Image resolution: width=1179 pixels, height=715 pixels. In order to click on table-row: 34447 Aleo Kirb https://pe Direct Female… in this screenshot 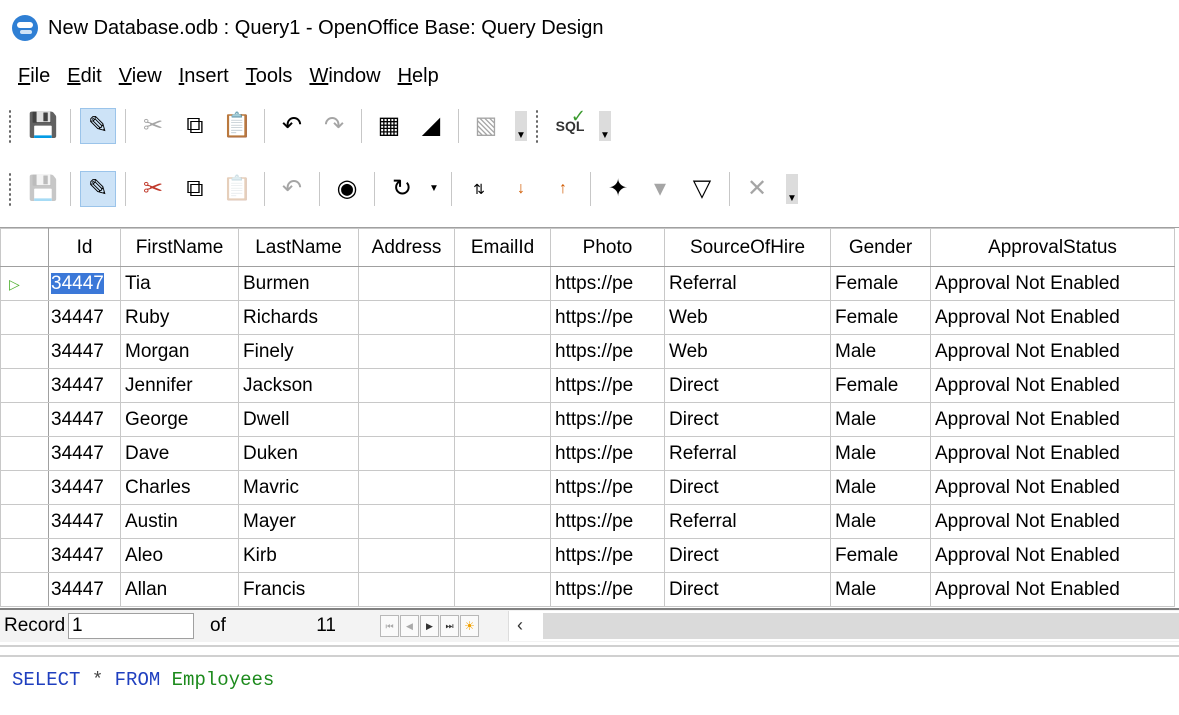, I will do `click(587, 555)`.